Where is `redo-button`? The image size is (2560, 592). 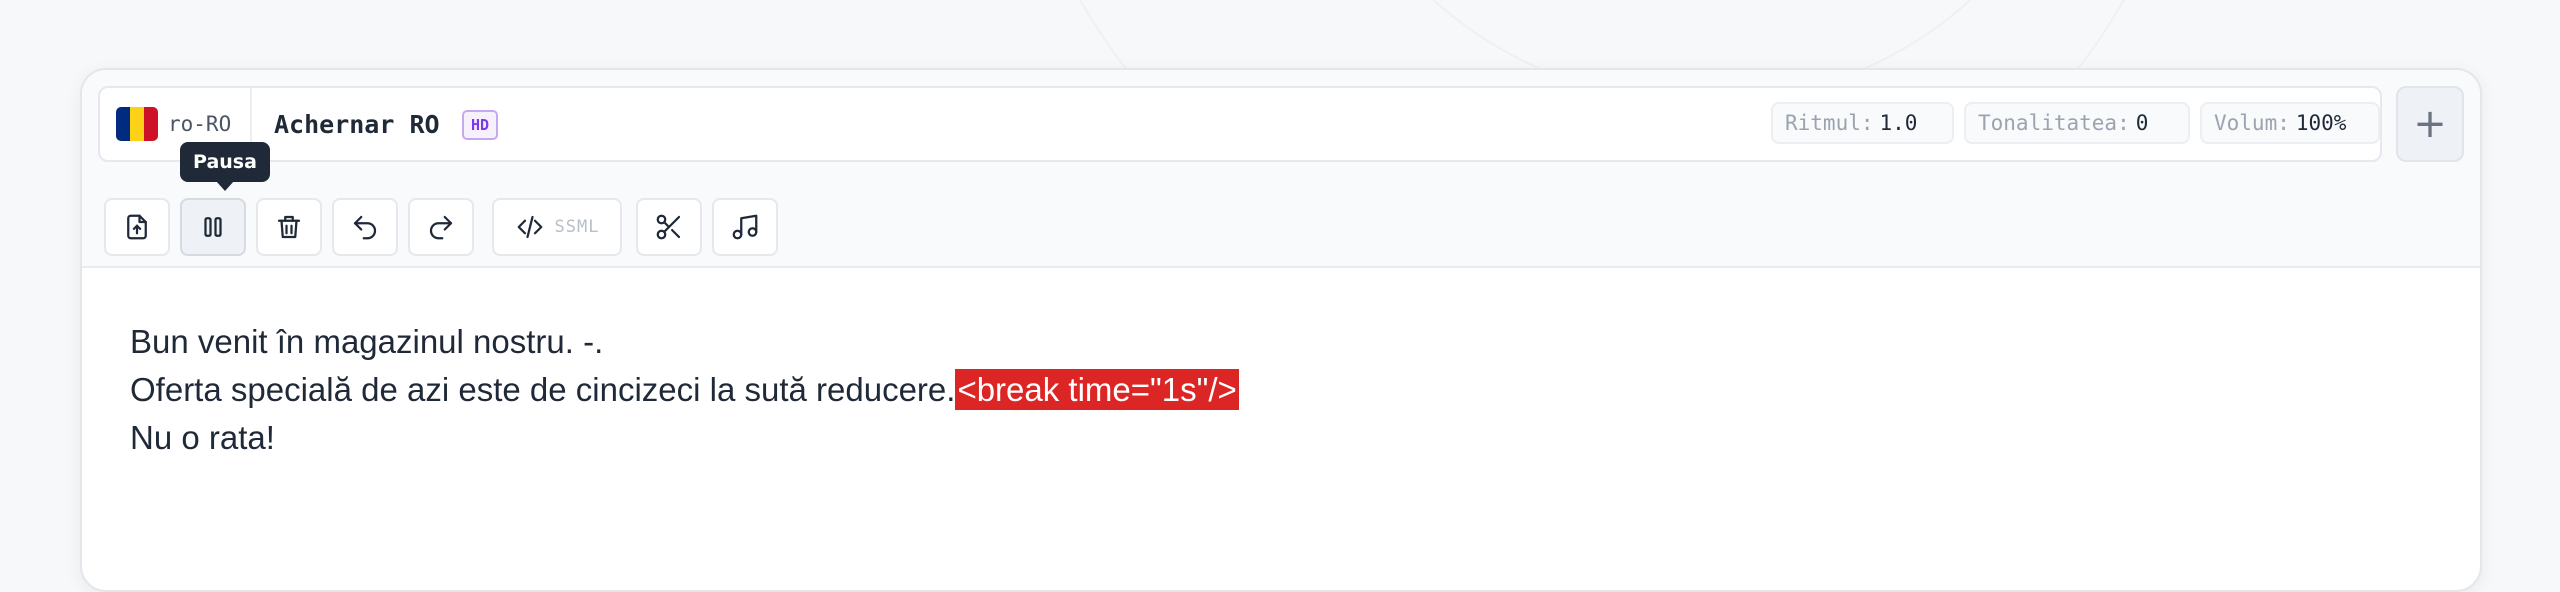 redo-button is located at coordinates (441, 227).